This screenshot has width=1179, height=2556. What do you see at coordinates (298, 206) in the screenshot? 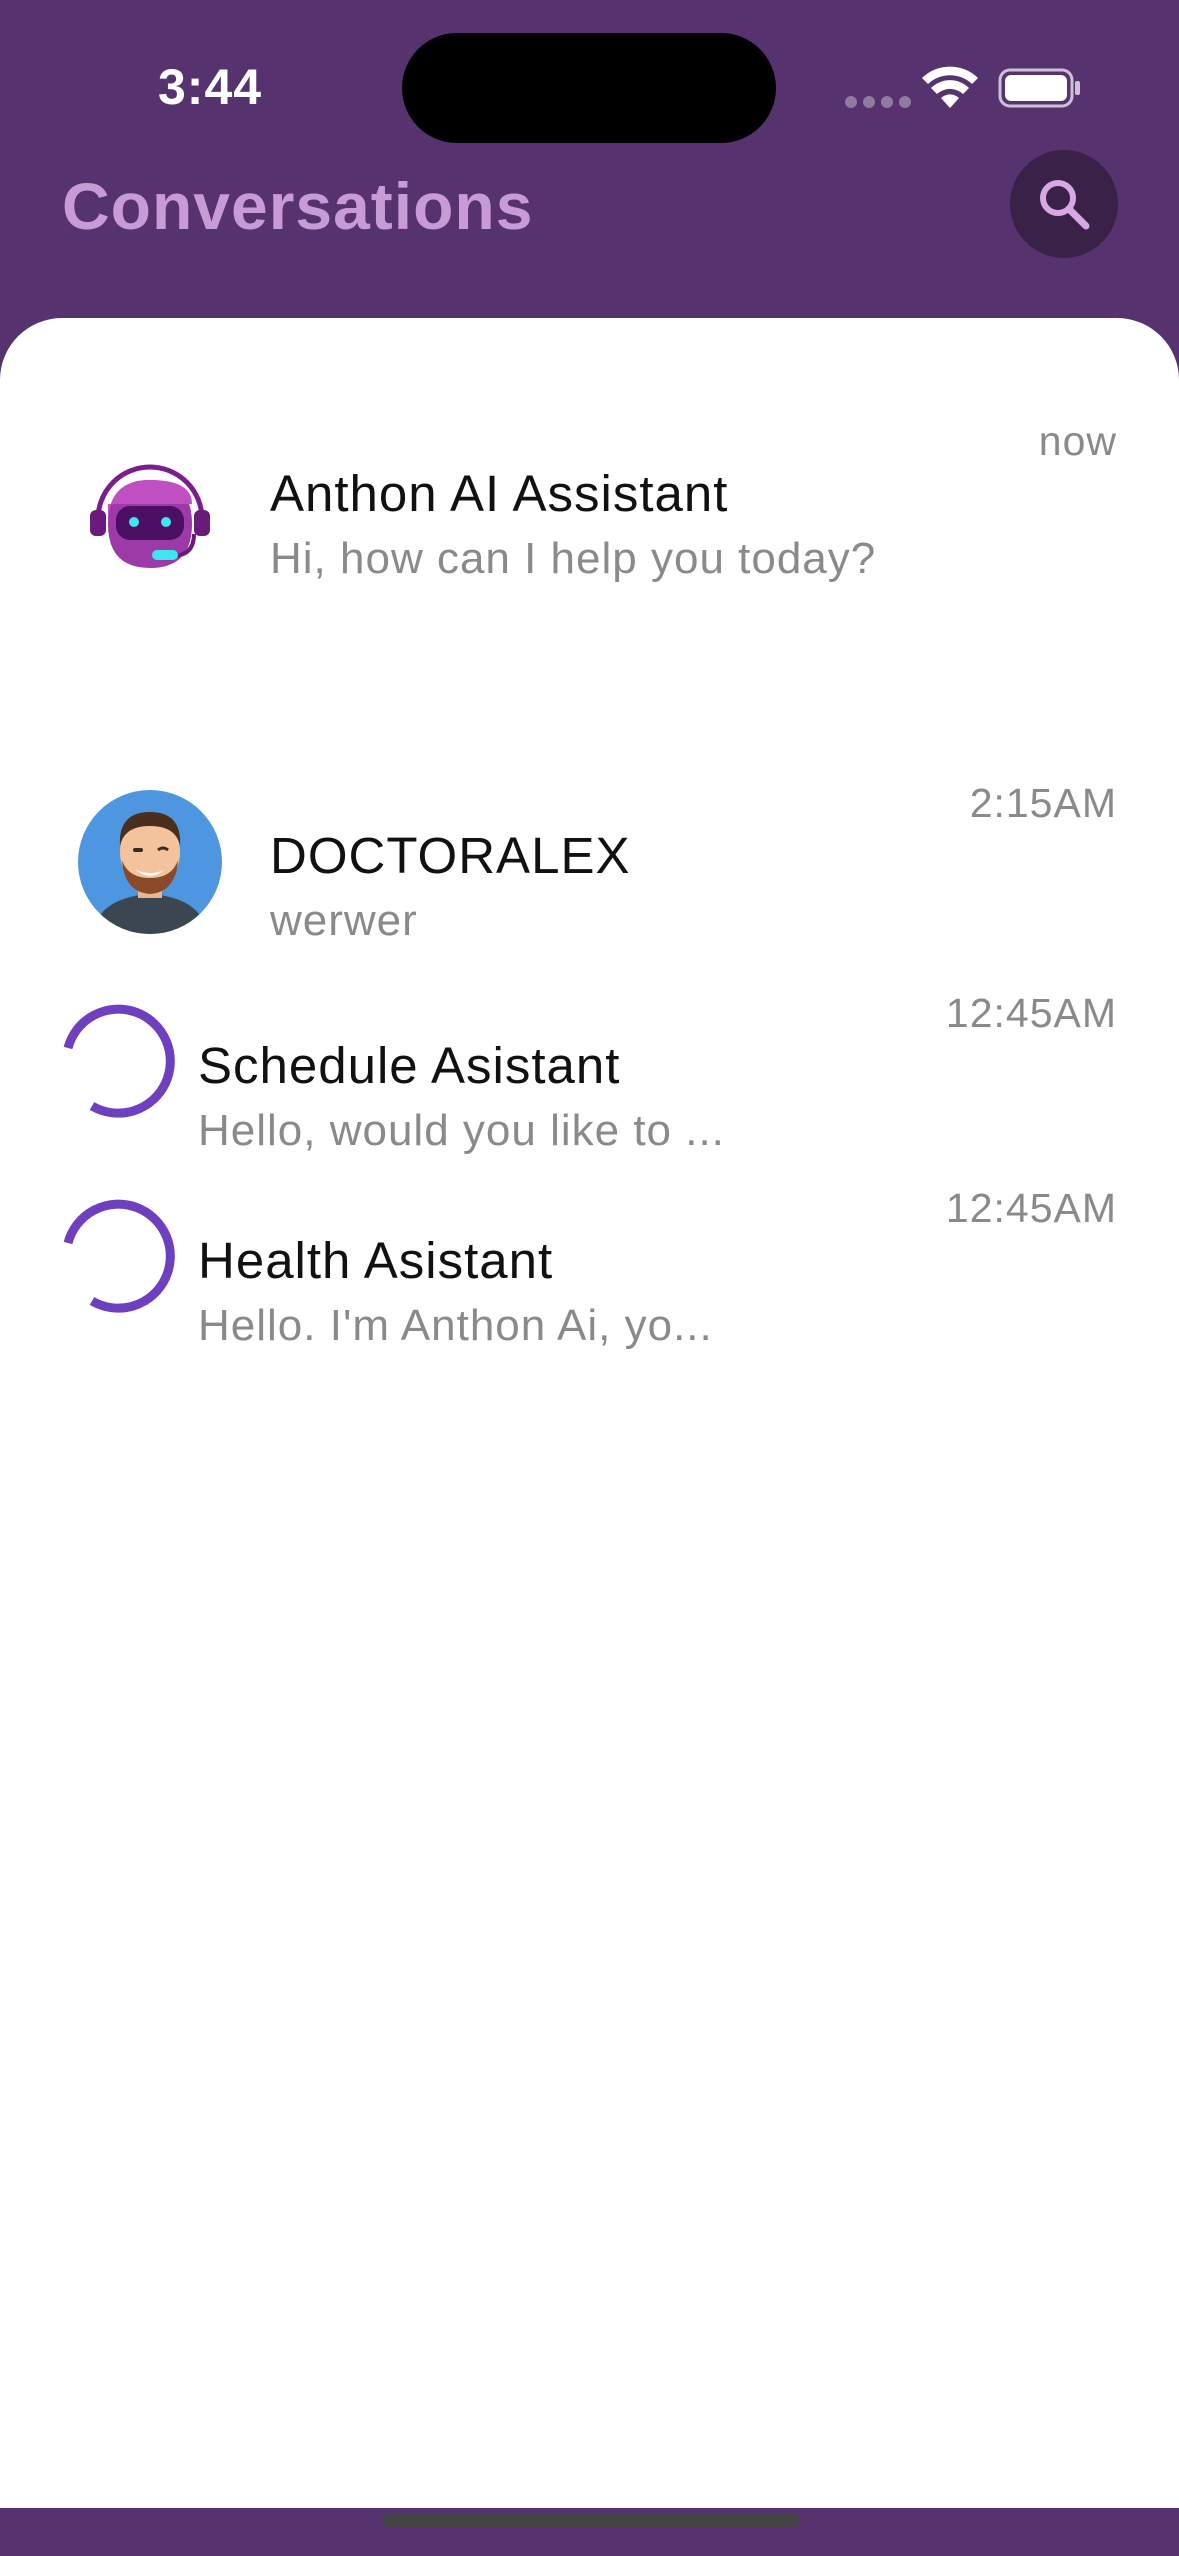
I see `page-title: Conversations` at bounding box center [298, 206].